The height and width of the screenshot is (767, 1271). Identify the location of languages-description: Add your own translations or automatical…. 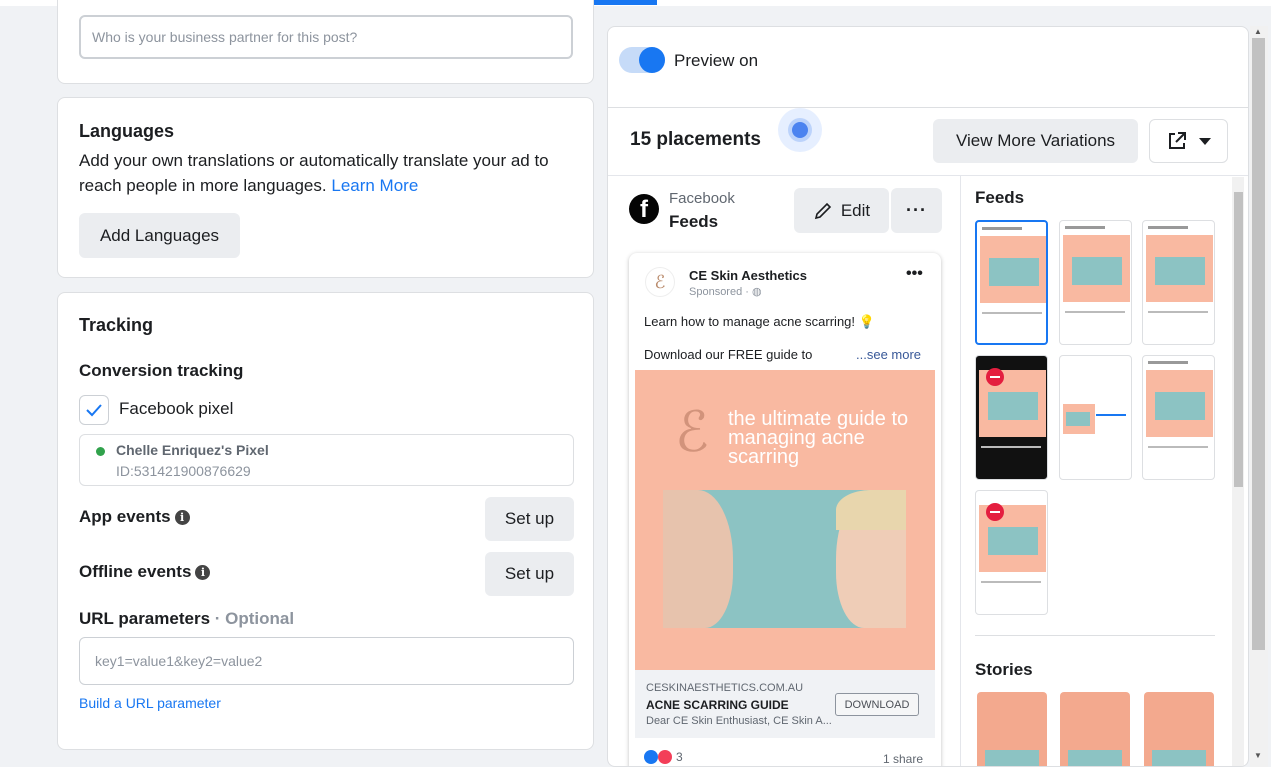
(329, 173).